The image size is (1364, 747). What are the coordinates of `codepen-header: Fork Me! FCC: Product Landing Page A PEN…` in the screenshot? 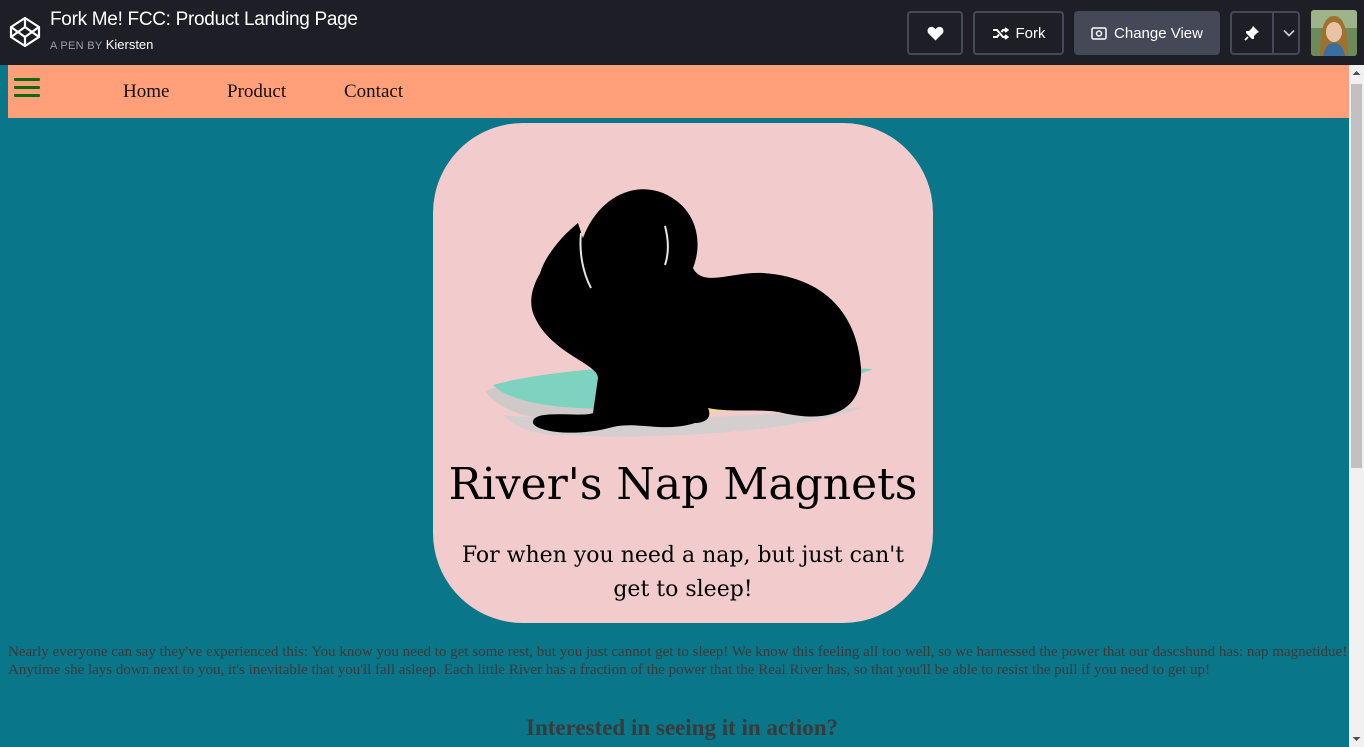 It's located at (682, 32).